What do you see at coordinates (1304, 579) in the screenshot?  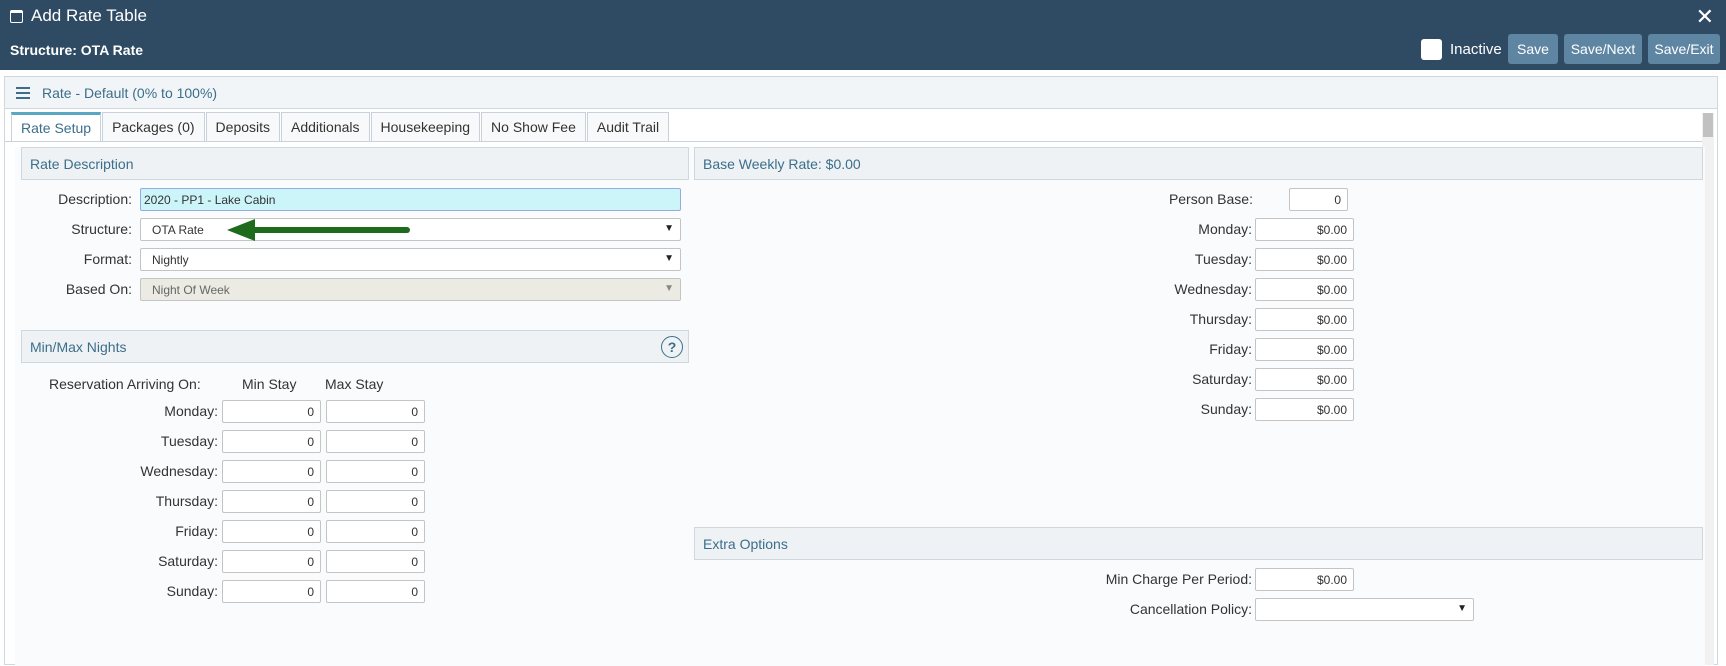 I see `min-charge-input: $0.00` at bounding box center [1304, 579].